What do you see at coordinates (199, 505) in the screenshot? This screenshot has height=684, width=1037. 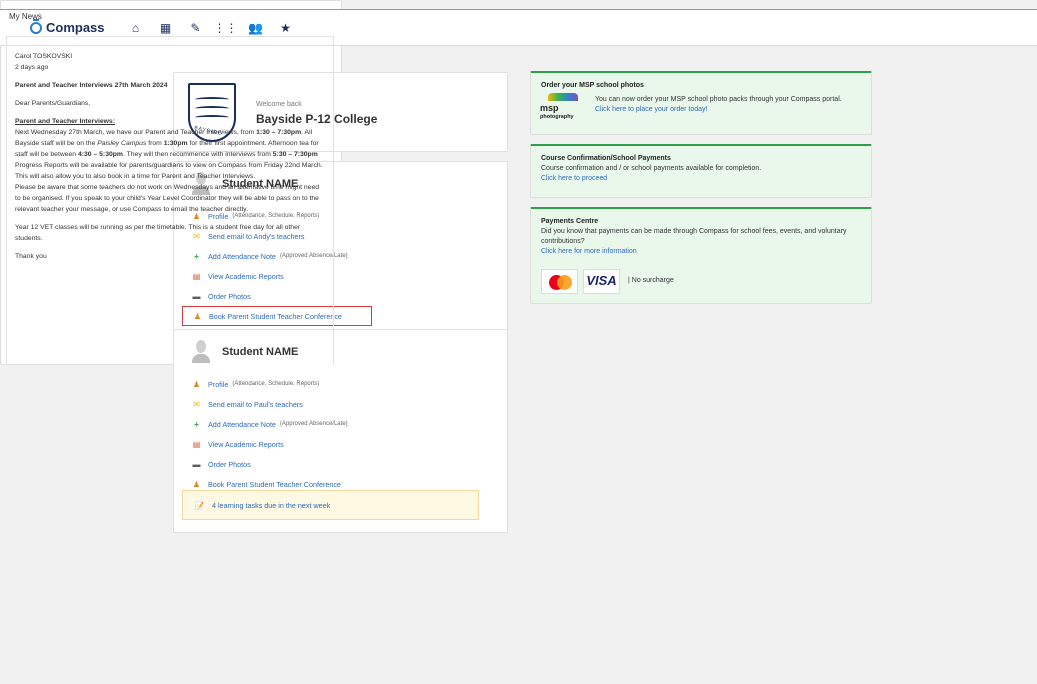 I see `task-icon: 📝` at bounding box center [199, 505].